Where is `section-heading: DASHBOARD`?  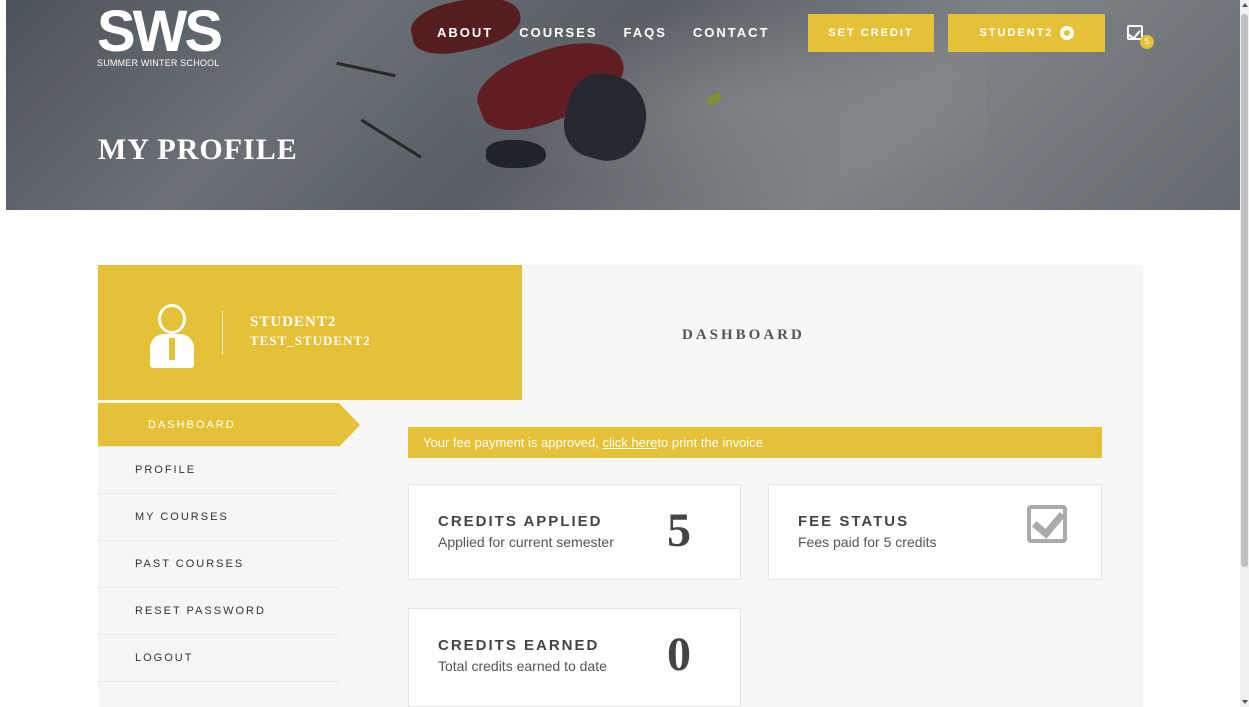 section-heading: DASHBOARD is located at coordinates (743, 335).